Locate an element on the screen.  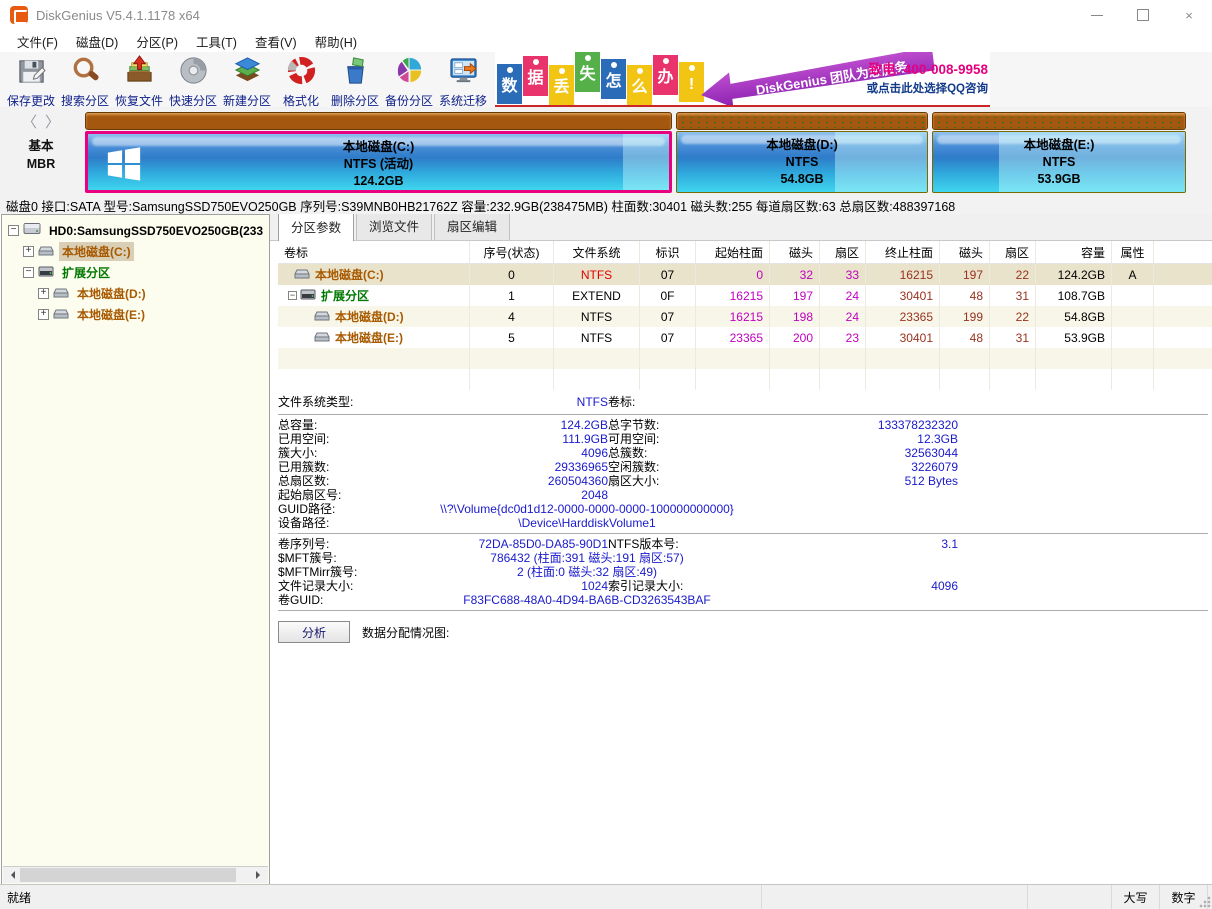
resize-grip is located at coordinates (1205, 902).